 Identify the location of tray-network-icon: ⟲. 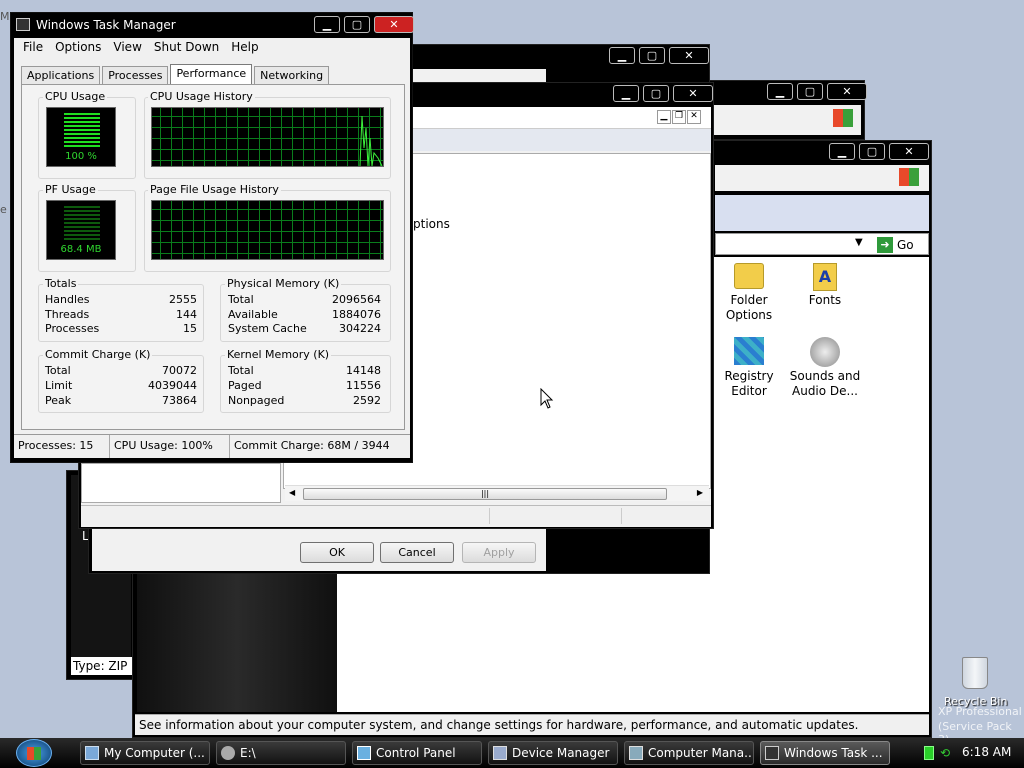
(946, 753).